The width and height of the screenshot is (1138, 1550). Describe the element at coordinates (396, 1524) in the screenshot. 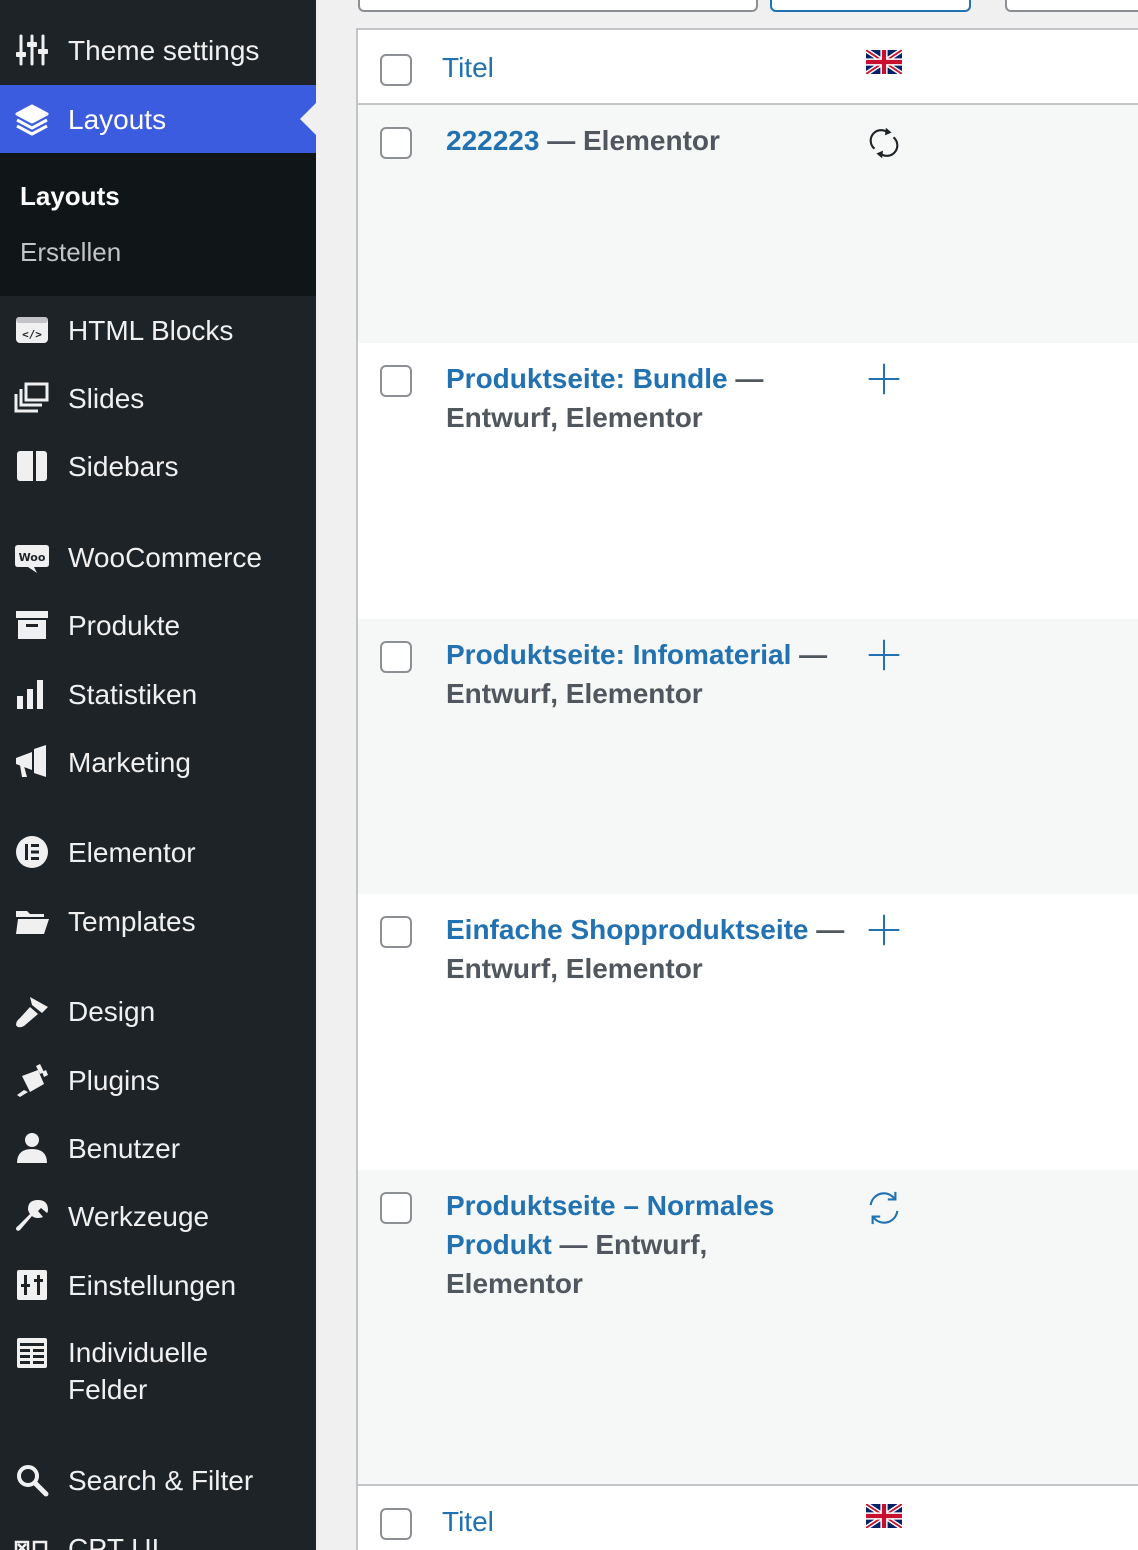

I see `select-all-checkbox-footer` at that location.